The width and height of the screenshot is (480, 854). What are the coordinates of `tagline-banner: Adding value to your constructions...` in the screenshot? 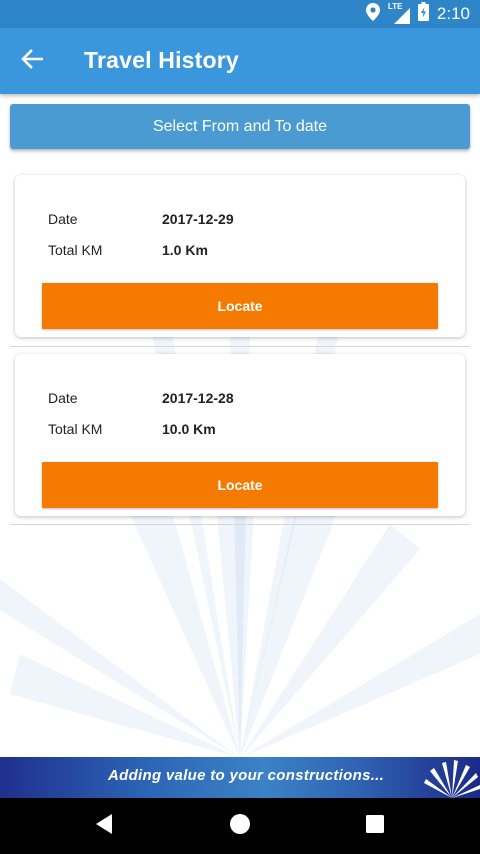 It's located at (240, 777).